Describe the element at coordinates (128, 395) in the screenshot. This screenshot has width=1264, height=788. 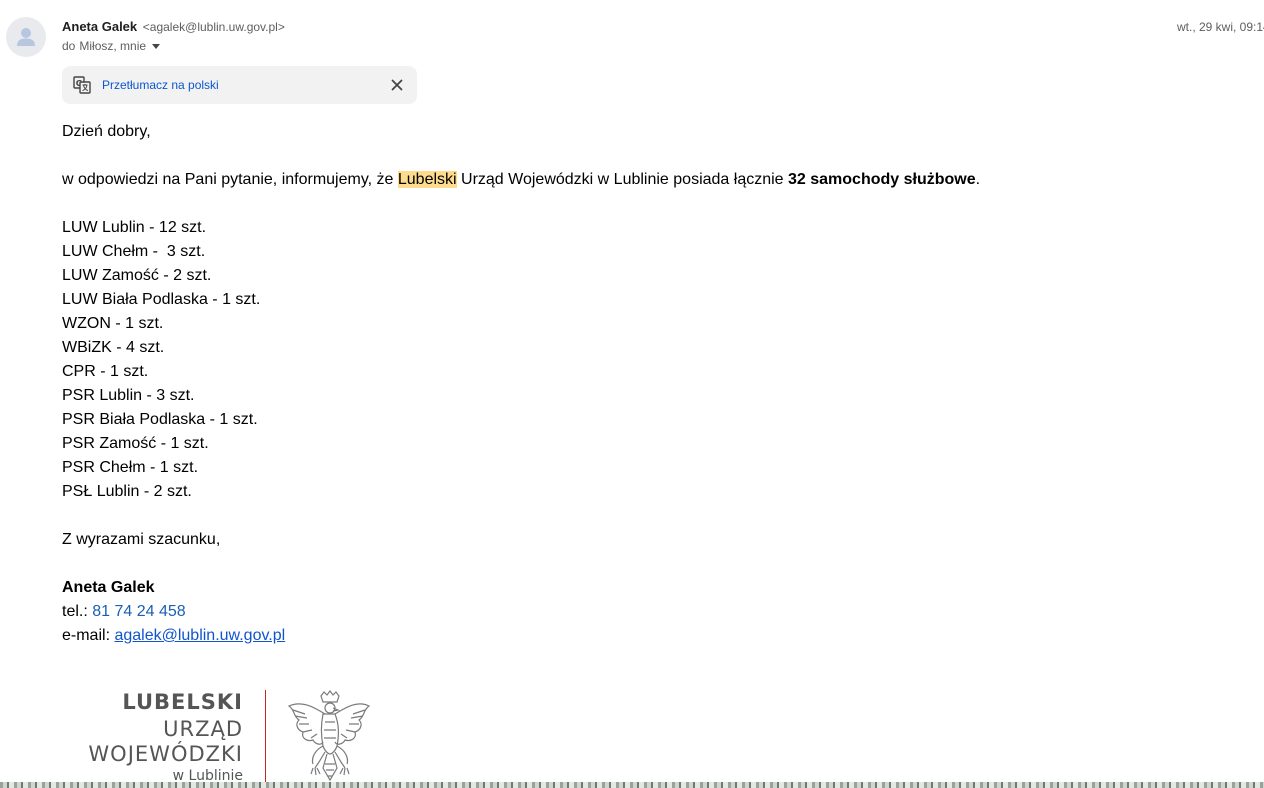
I see `list-item: PSR Lublin - 3 szt.` at that location.